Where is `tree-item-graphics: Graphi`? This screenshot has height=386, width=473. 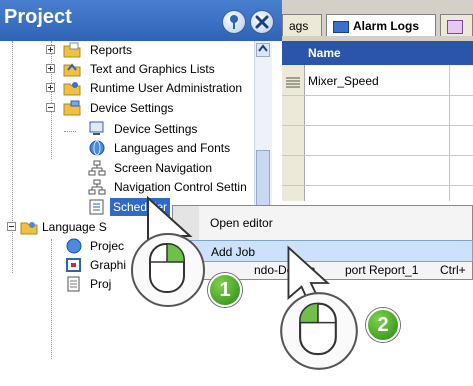
tree-item-graphics: Graphi is located at coordinates (65, 265).